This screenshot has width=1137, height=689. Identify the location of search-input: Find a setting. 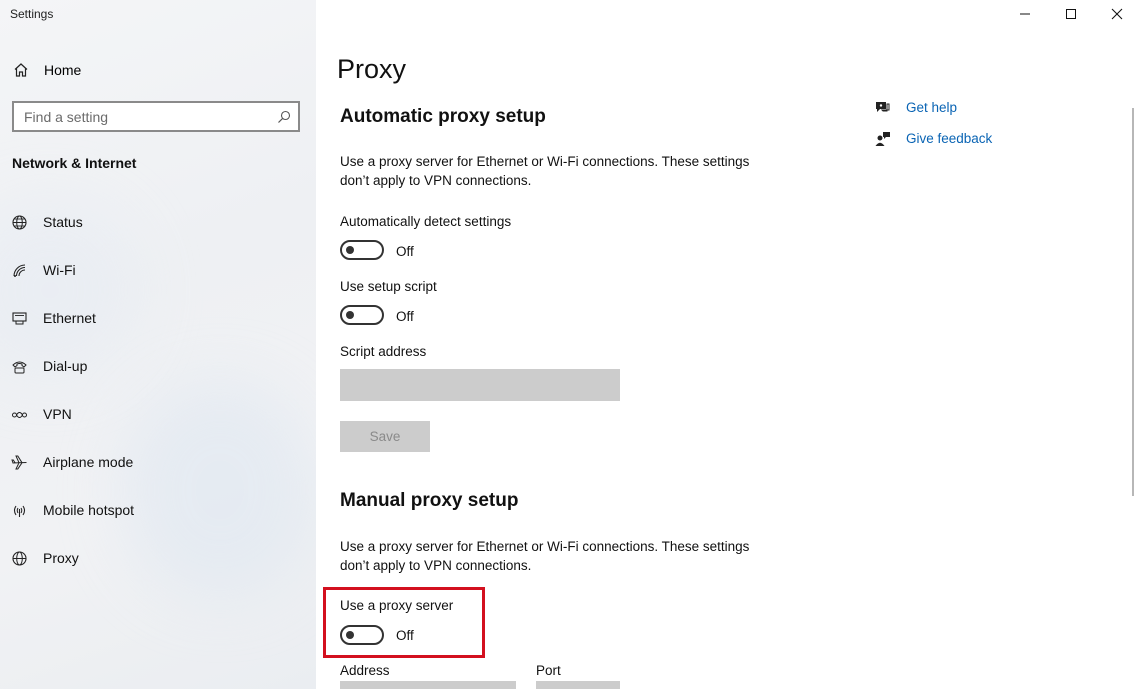
(156, 116).